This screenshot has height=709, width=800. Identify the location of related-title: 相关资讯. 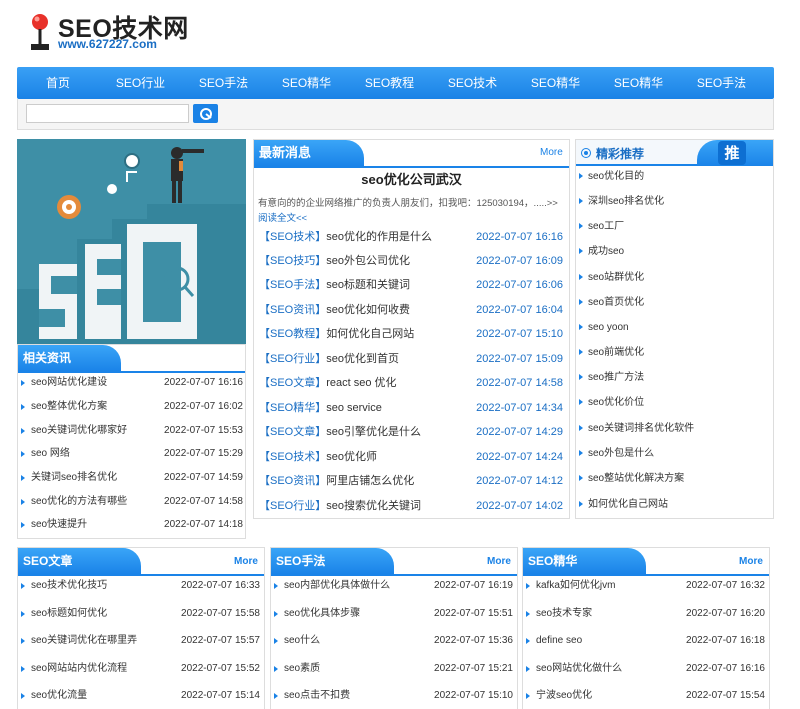
(69, 358).